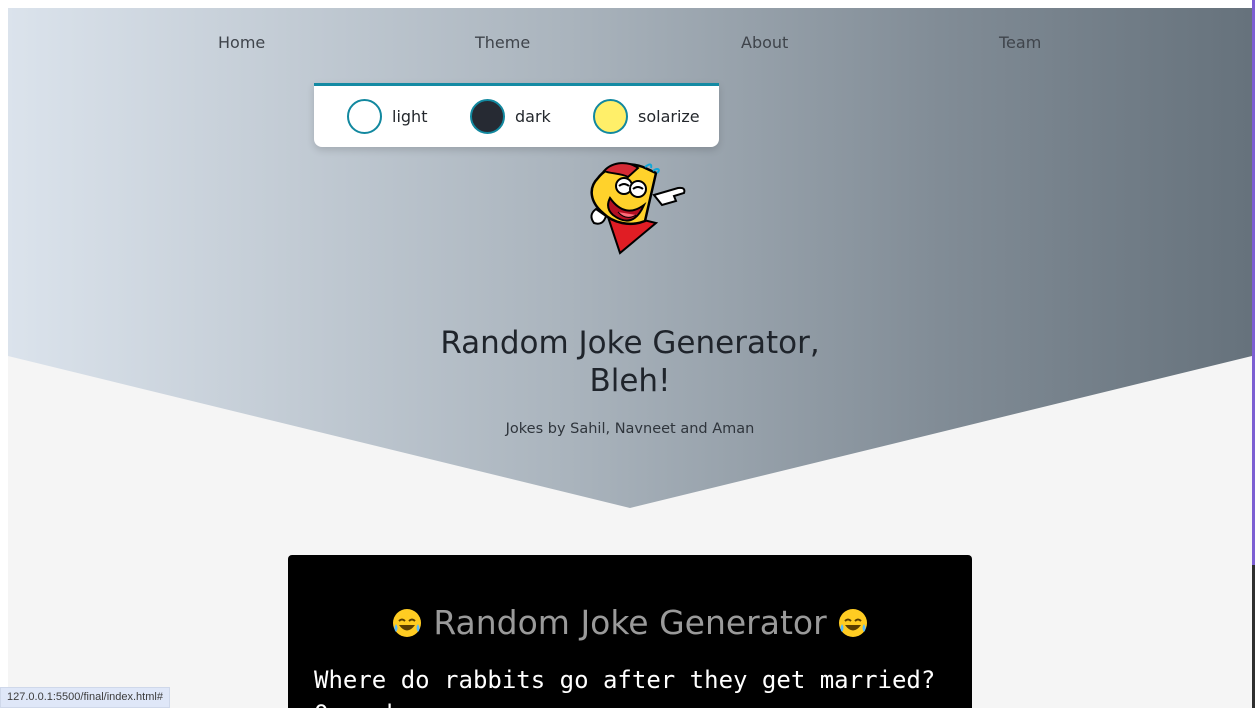 The width and height of the screenshot is (1255, 708). I want to click on nav-team-link: Team, so click(1020, 42).